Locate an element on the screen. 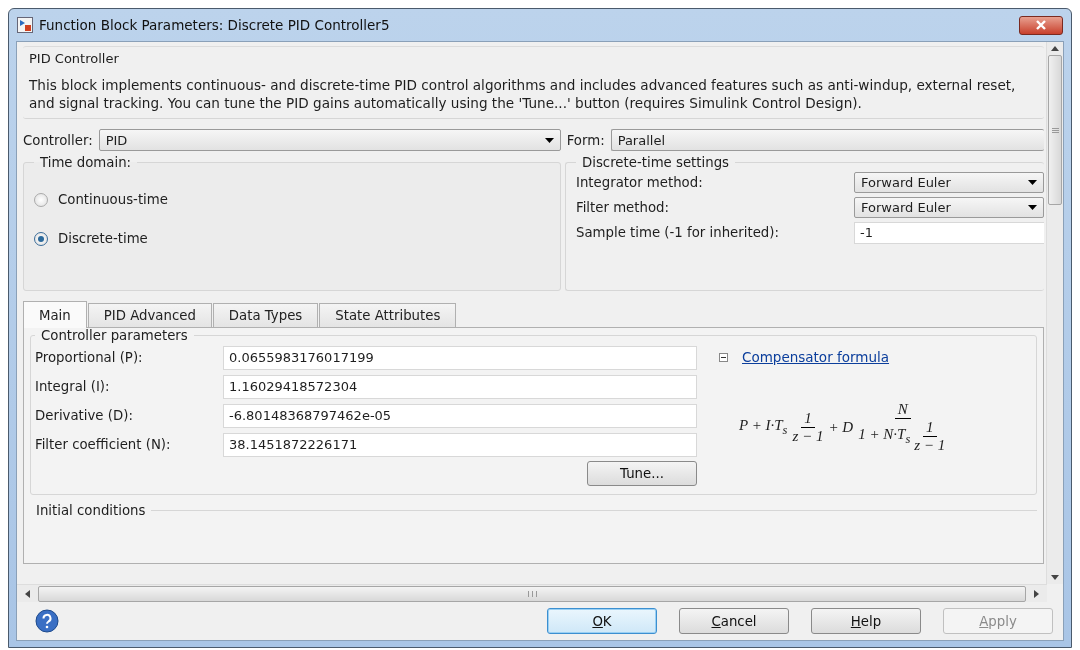 This screenshot has height=650, width=1080. compensator-formula-link: Compensator formula is located at coordinates (816, 357).